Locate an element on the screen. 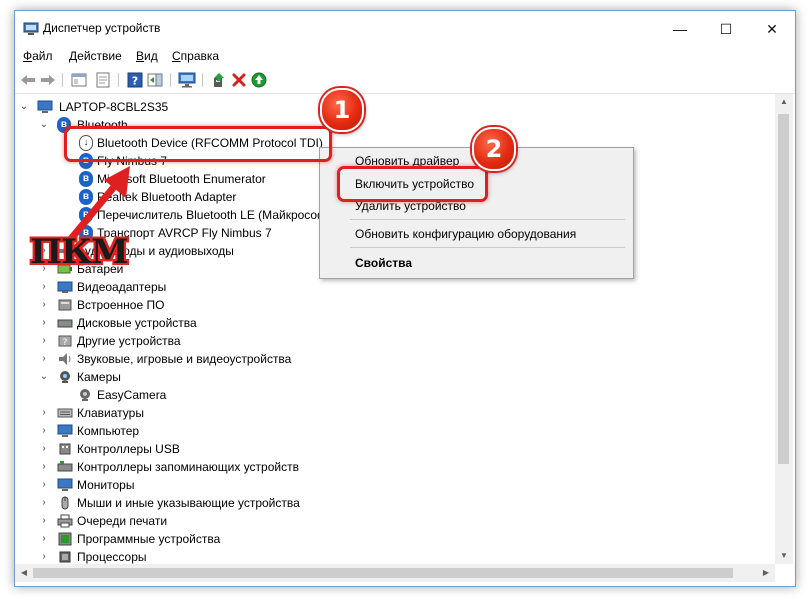  properties-icon is located at coordinates (103, 80).